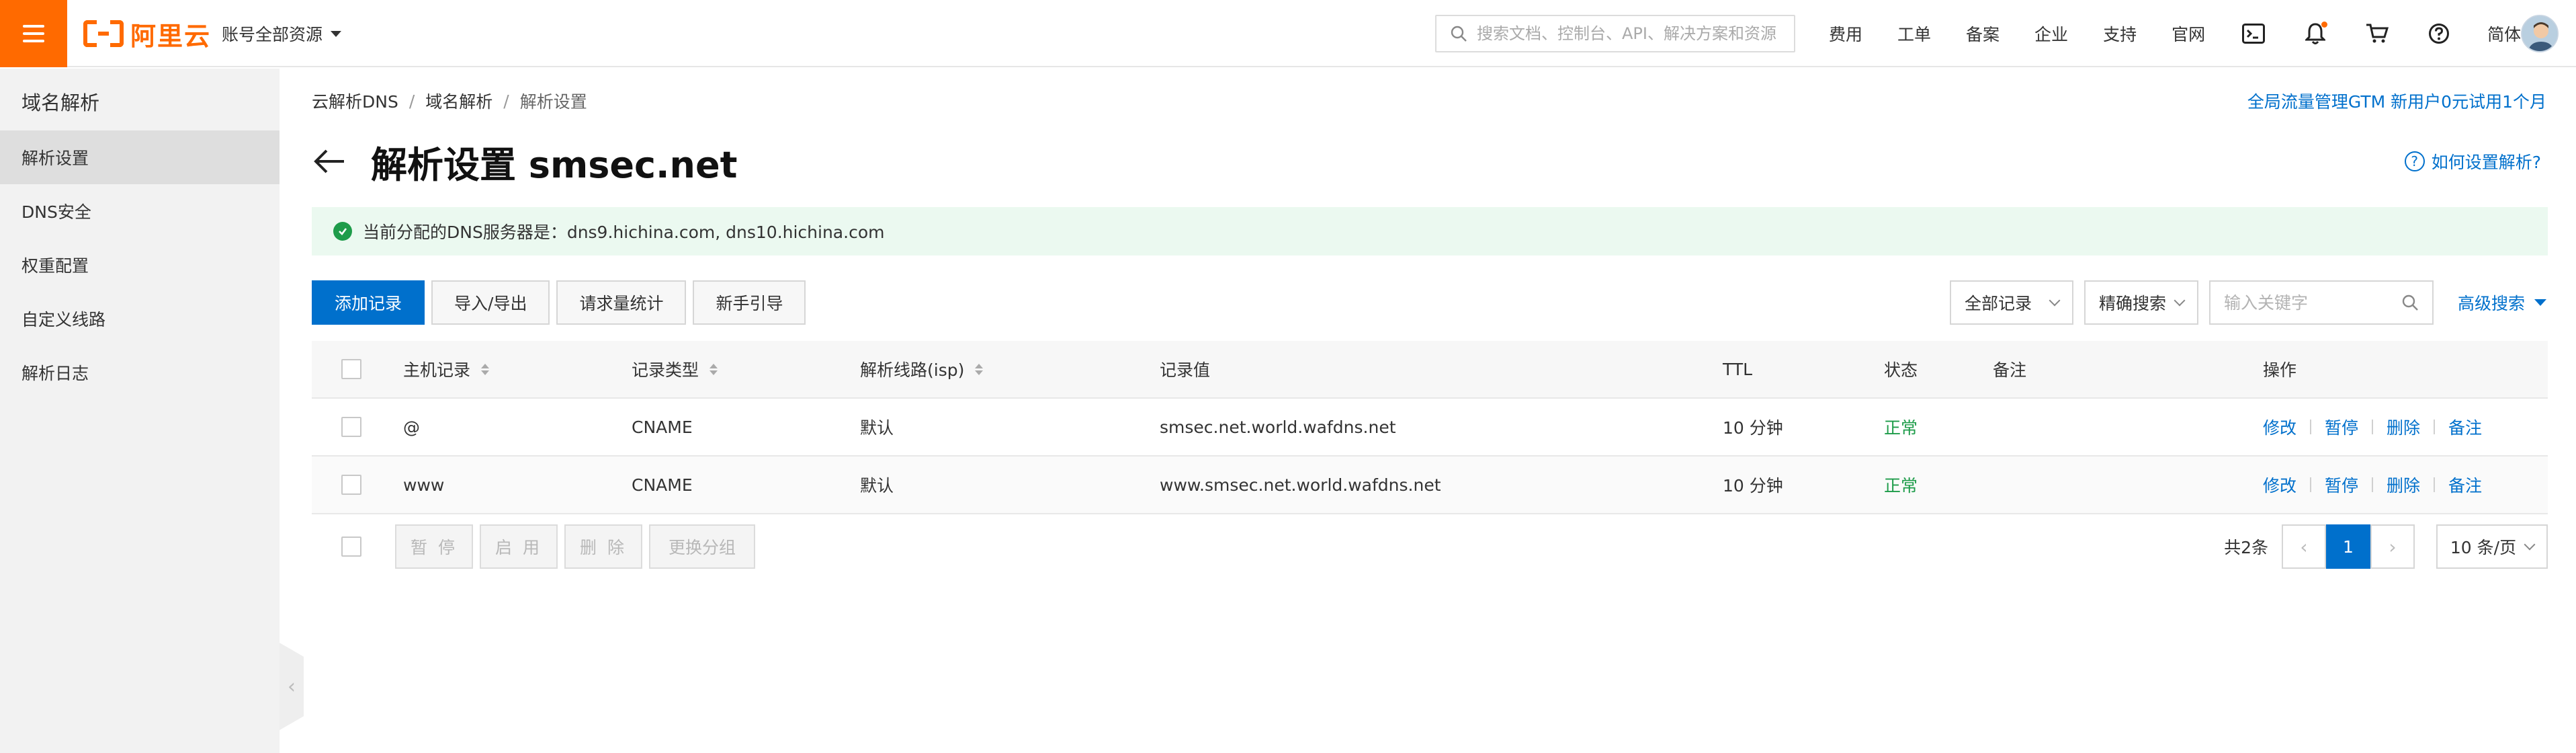 The height and width of the screenshot is (753, 2576). I want to click on nav-support: 支持, so click(2120, 34).